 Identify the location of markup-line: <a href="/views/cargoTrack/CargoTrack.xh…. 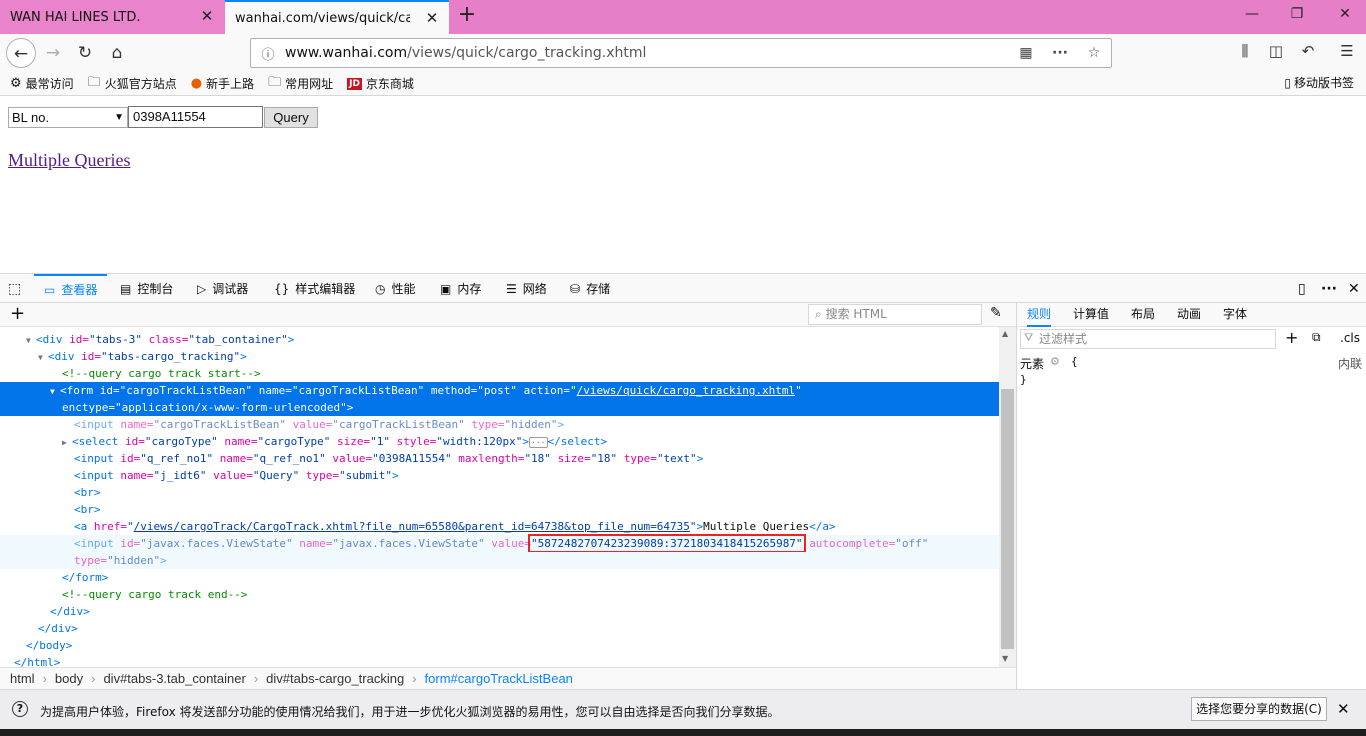
(499, 526).